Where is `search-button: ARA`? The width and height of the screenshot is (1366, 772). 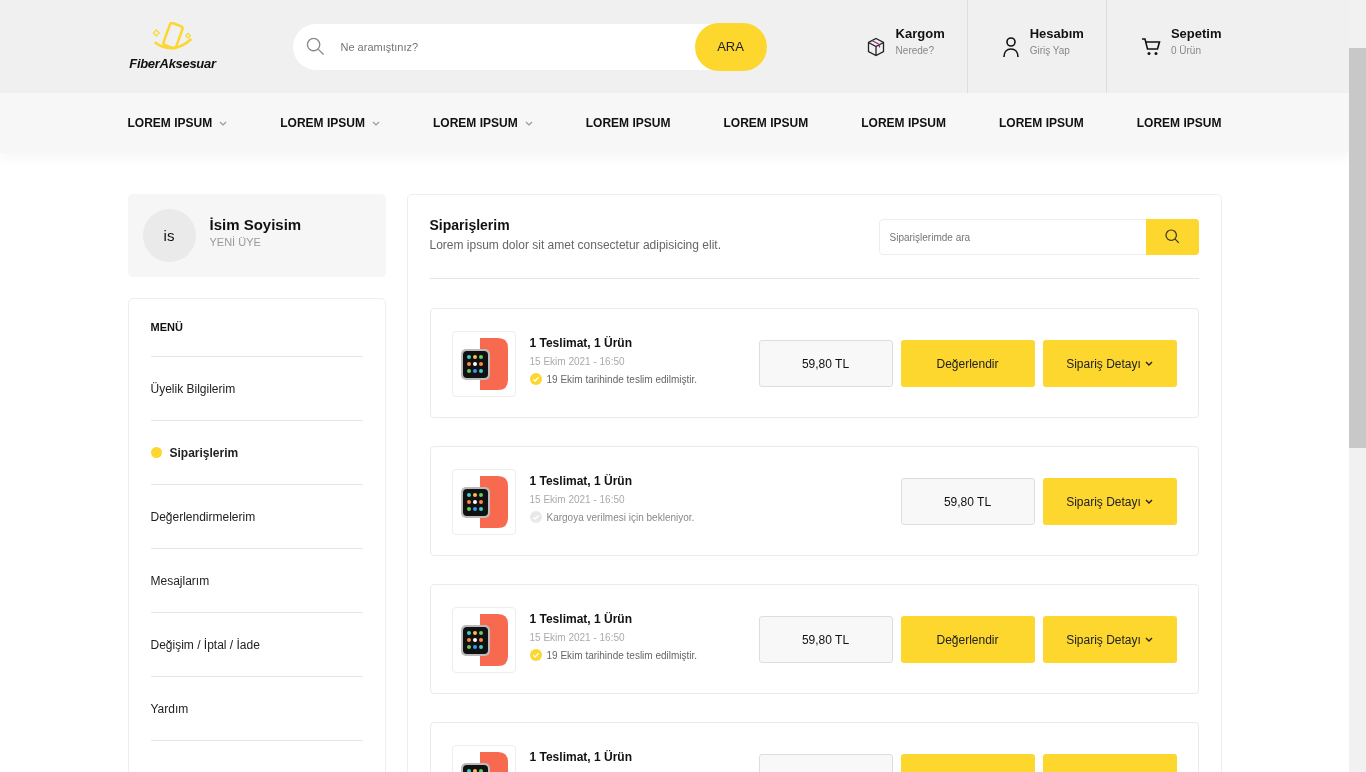 search-button: ARA is located at coordinates (730, 46).